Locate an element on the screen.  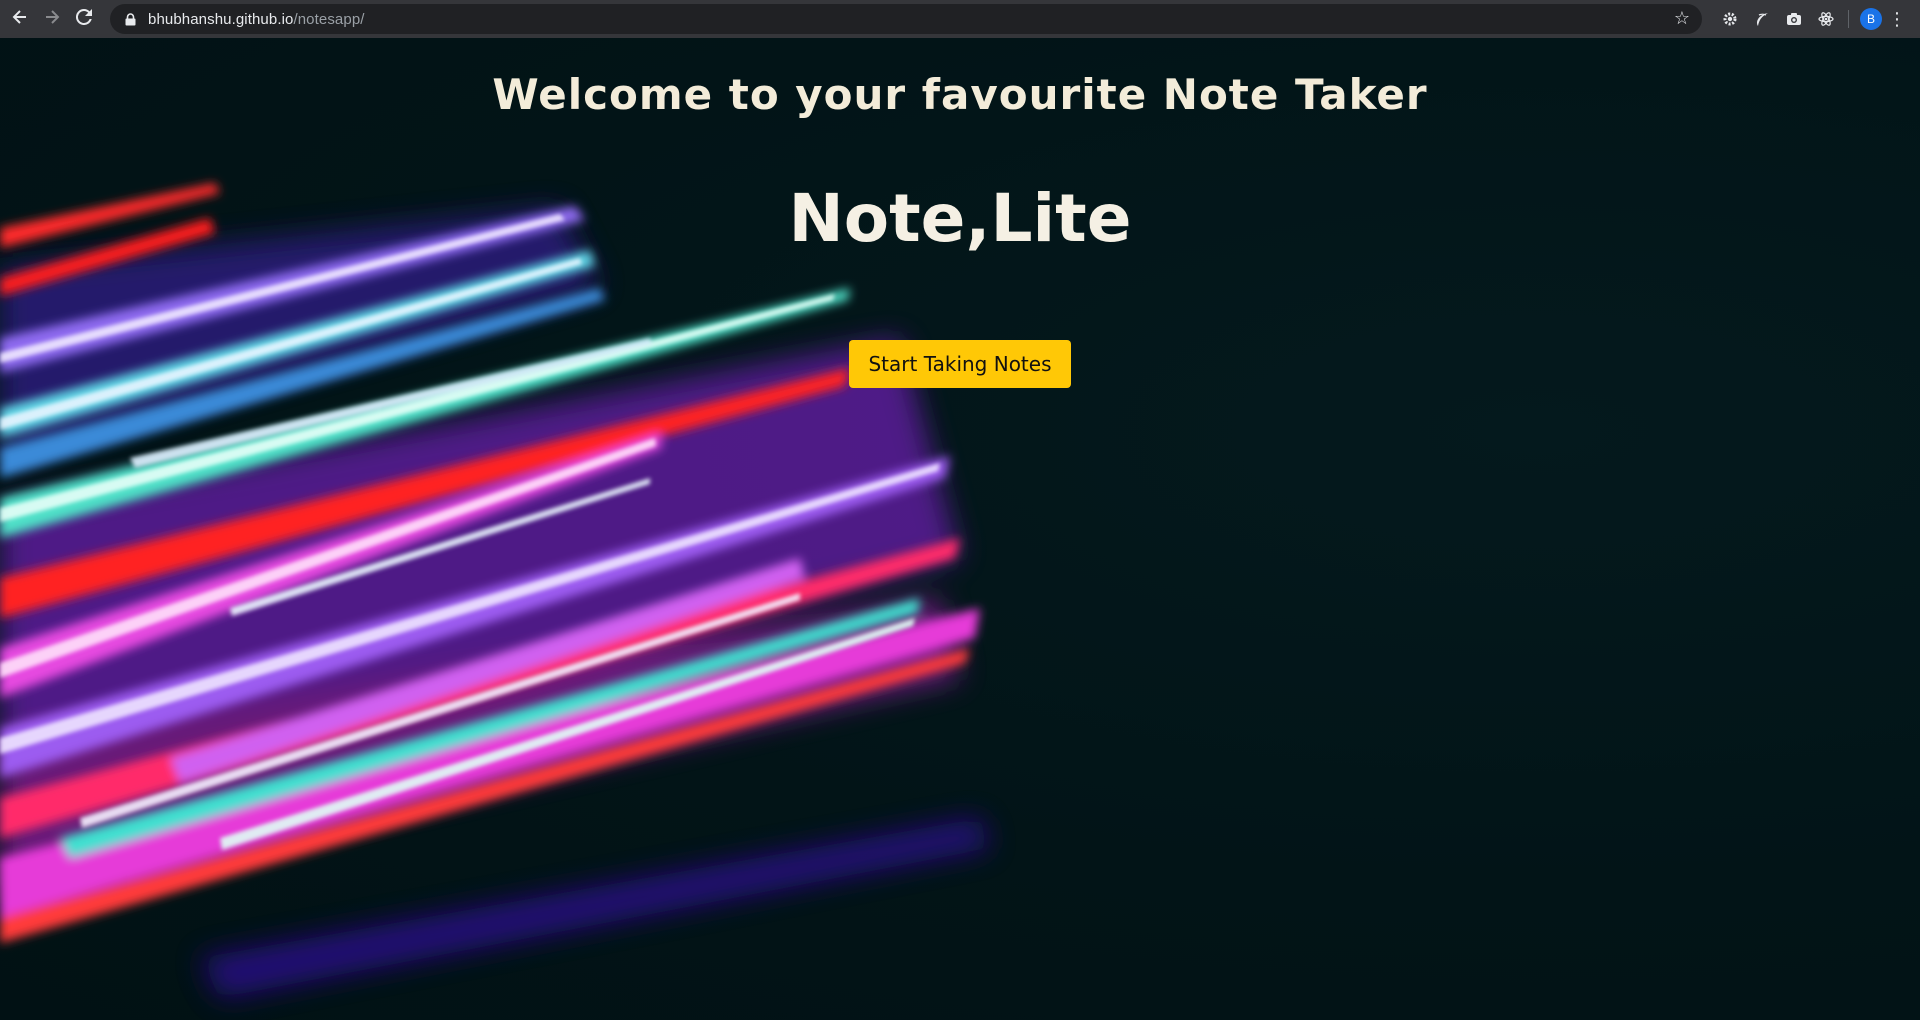
arrow-right-icon is located at coordinates (52, 19).